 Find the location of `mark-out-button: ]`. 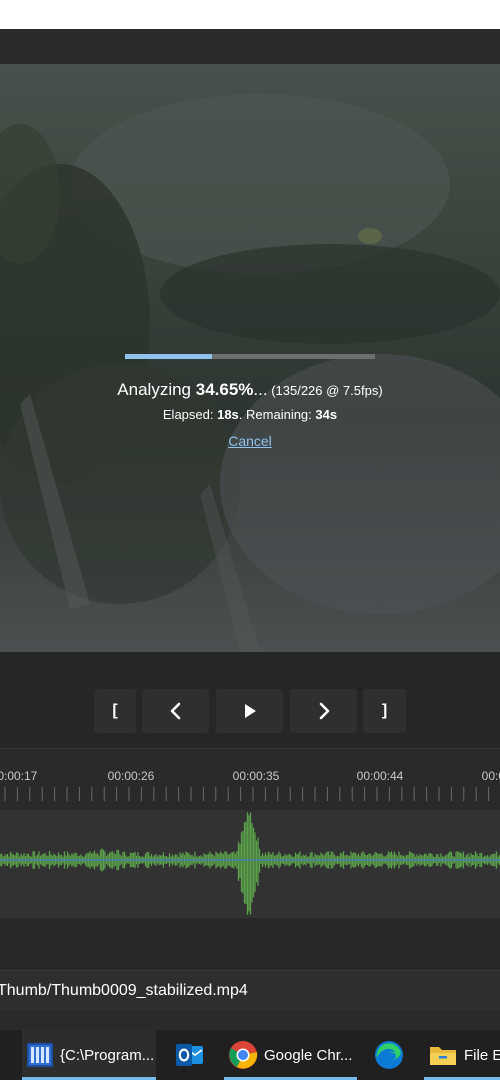

mark-out-button: ] is located at coordinates (384, 711).